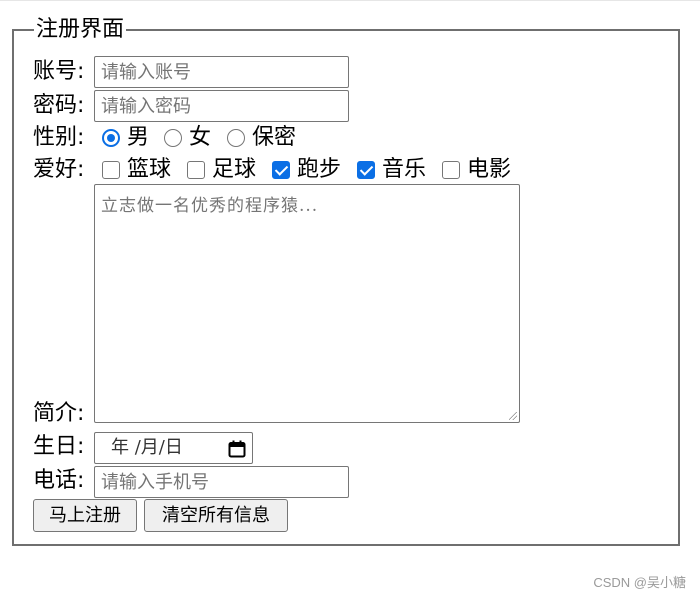 This screenshot has height=600, width=700. What do you see at coordinates (80, 29) in the screenshot?
I see `form-legend: 注册界面` at bounding box center [80, 29].